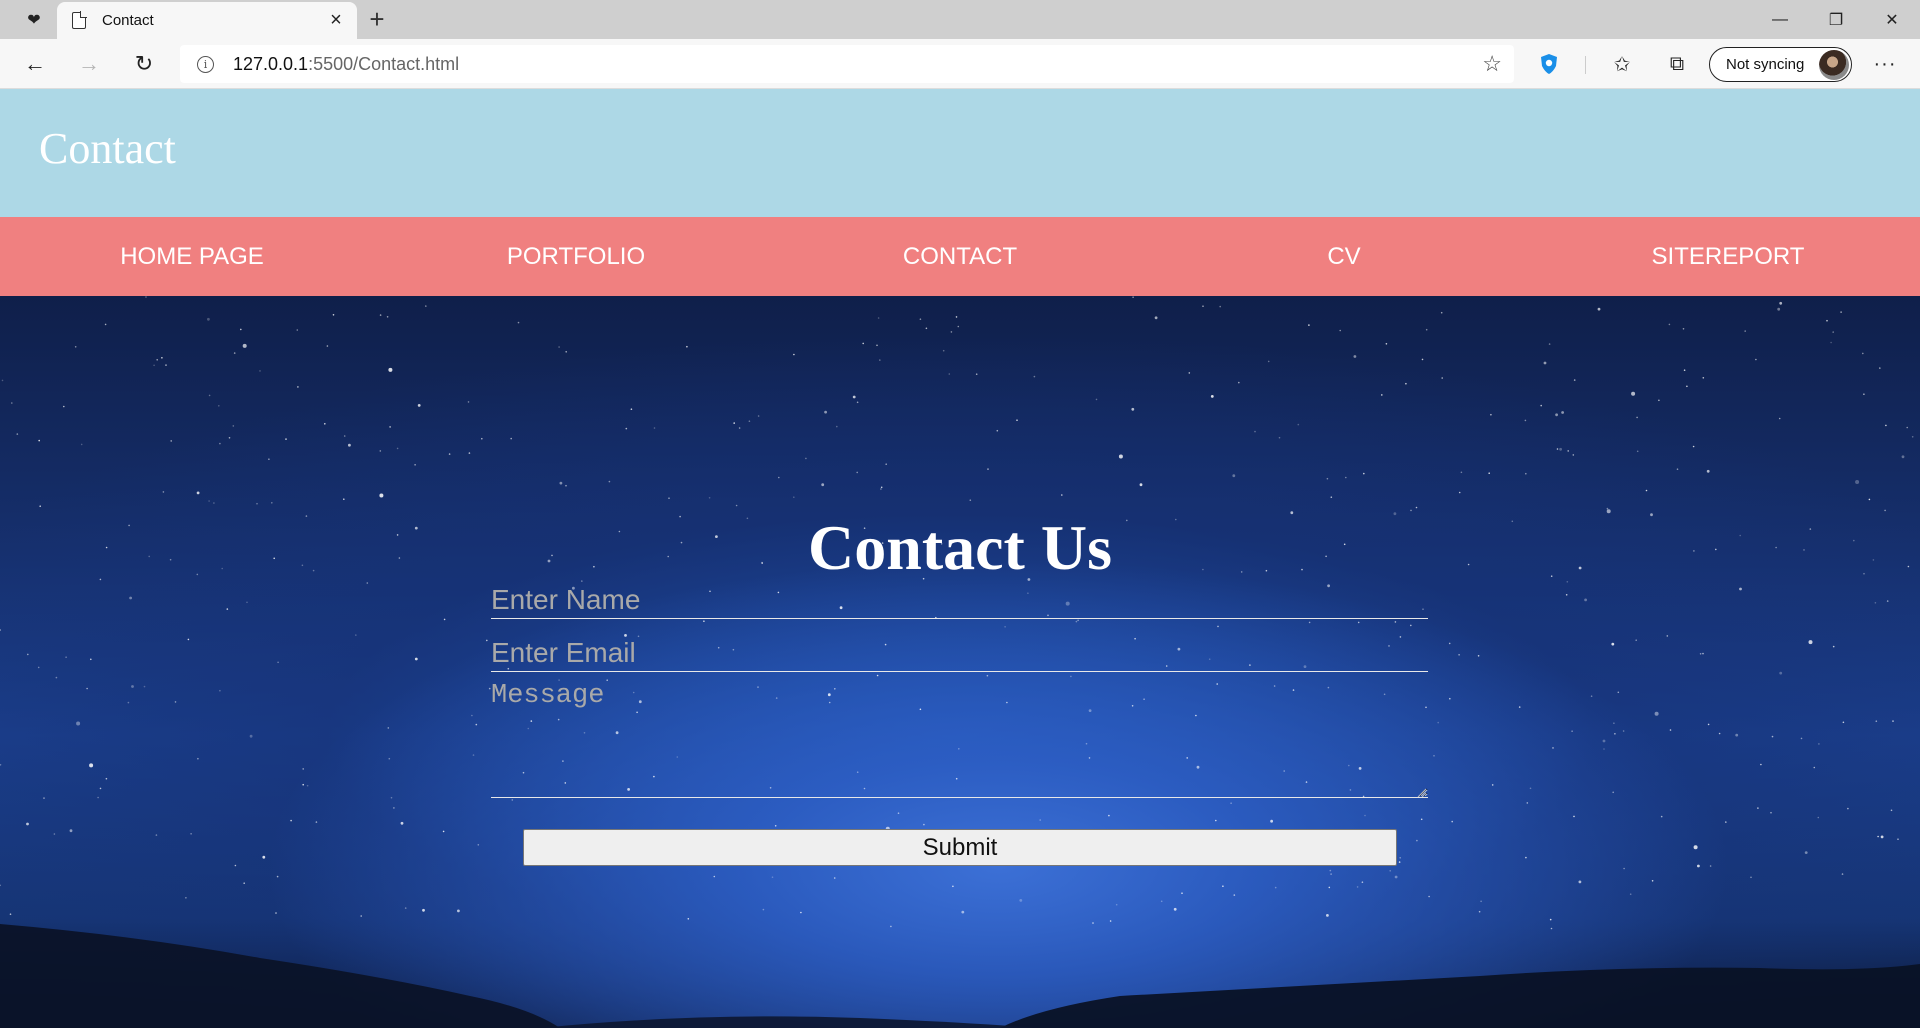  I want to click on toolbar-separator, so click(1585, 65).